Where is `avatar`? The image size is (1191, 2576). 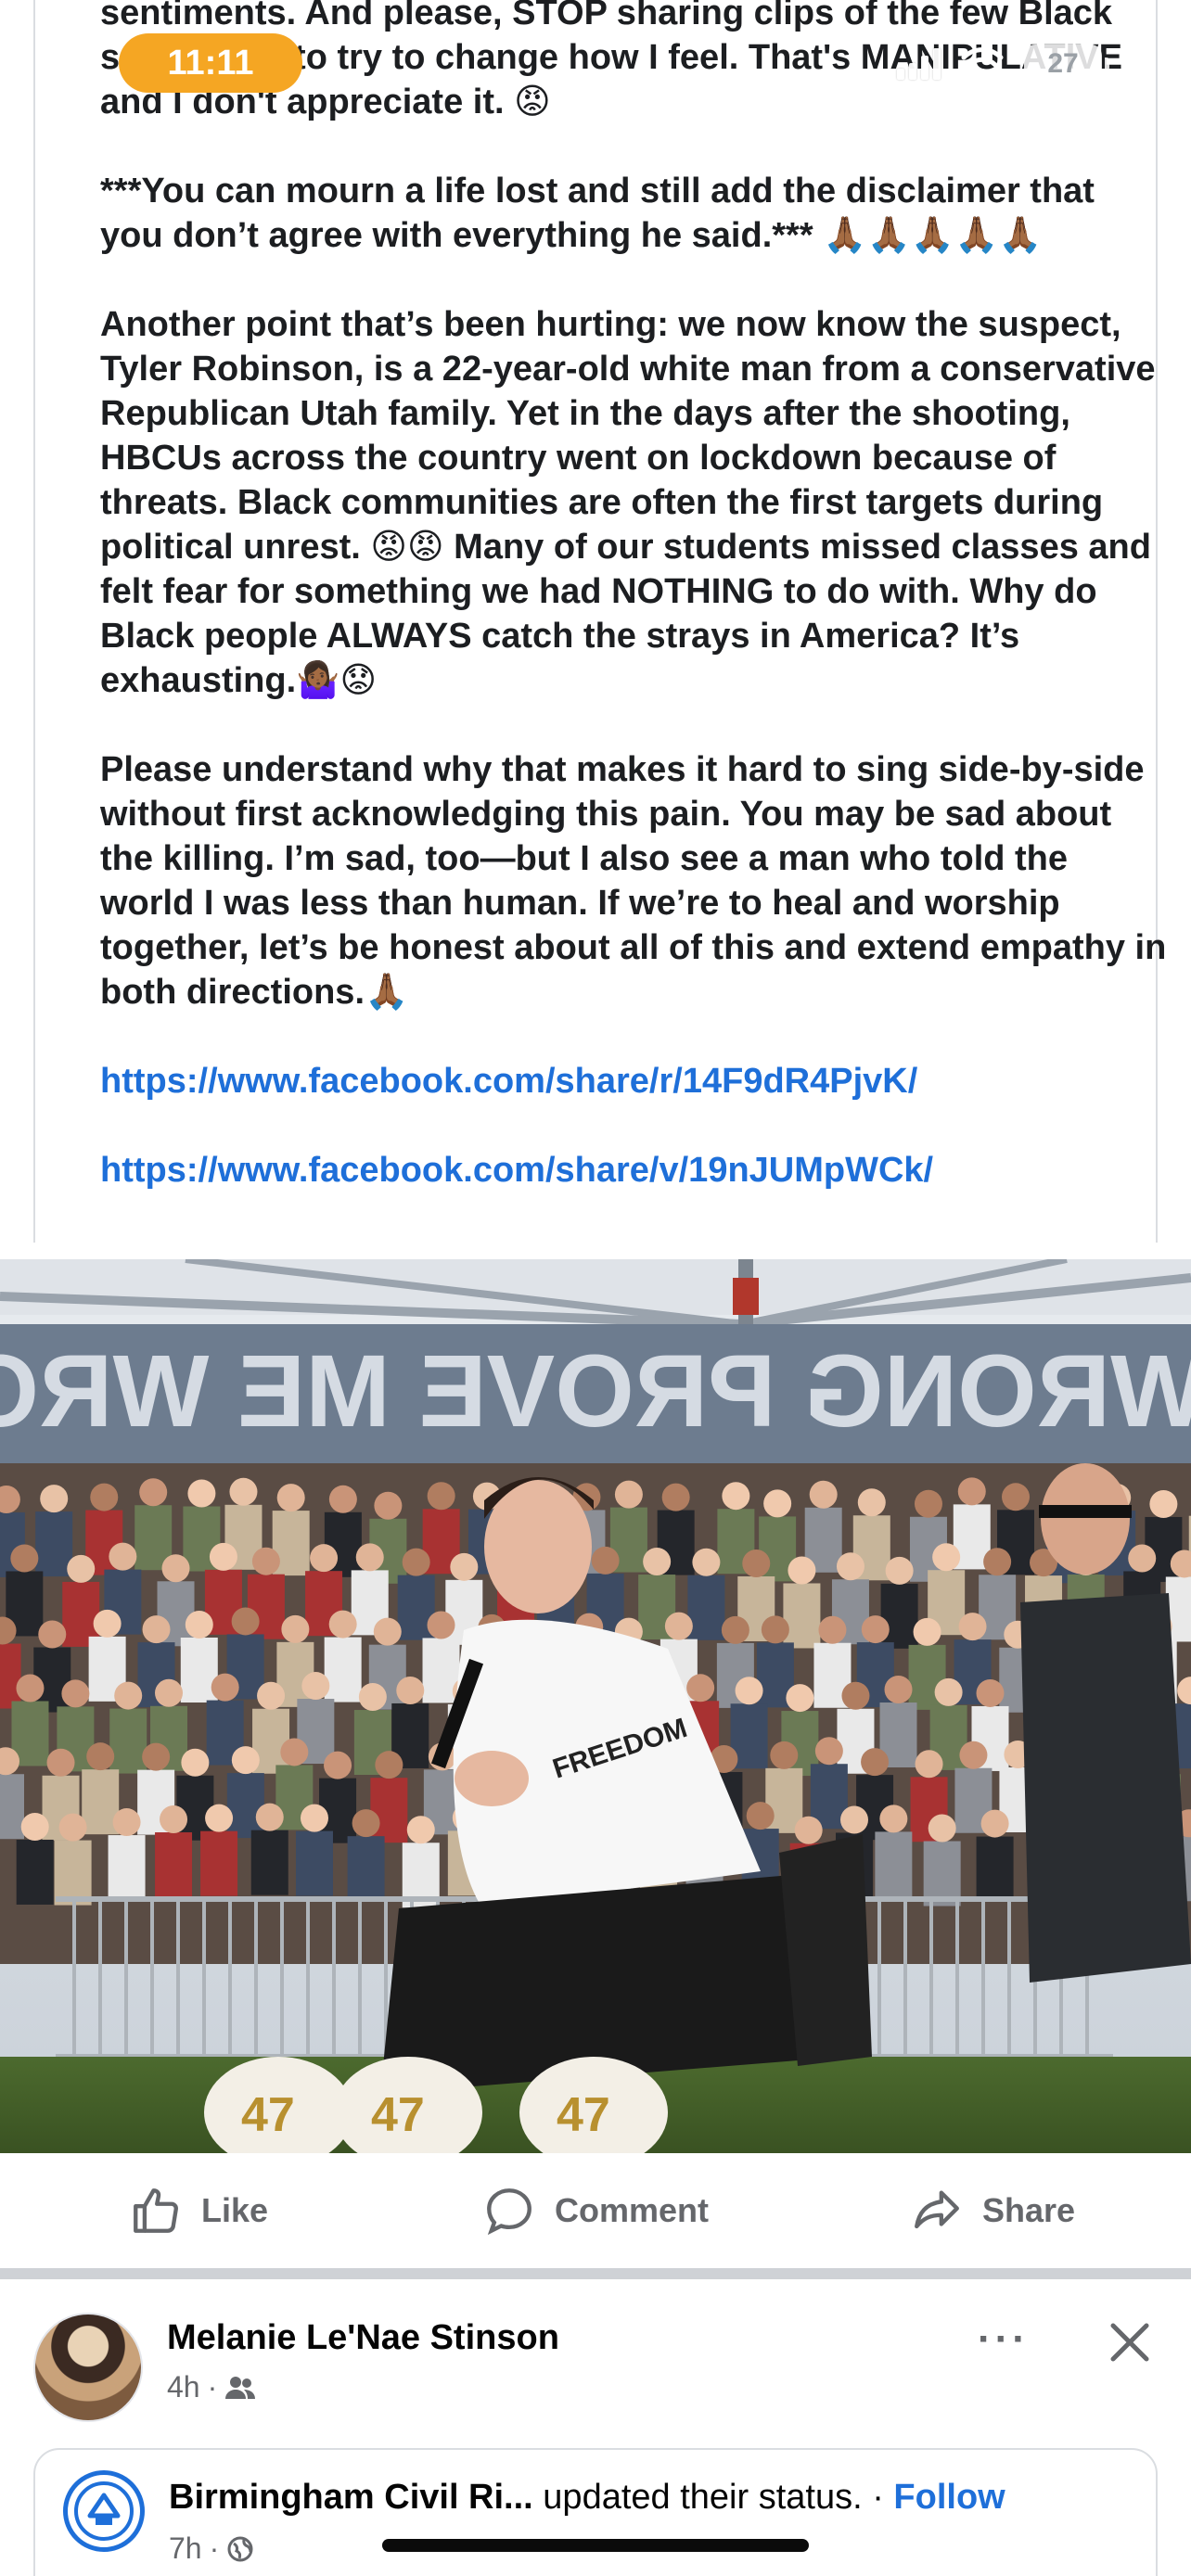 avatar is located at coordinates (88, 2367).